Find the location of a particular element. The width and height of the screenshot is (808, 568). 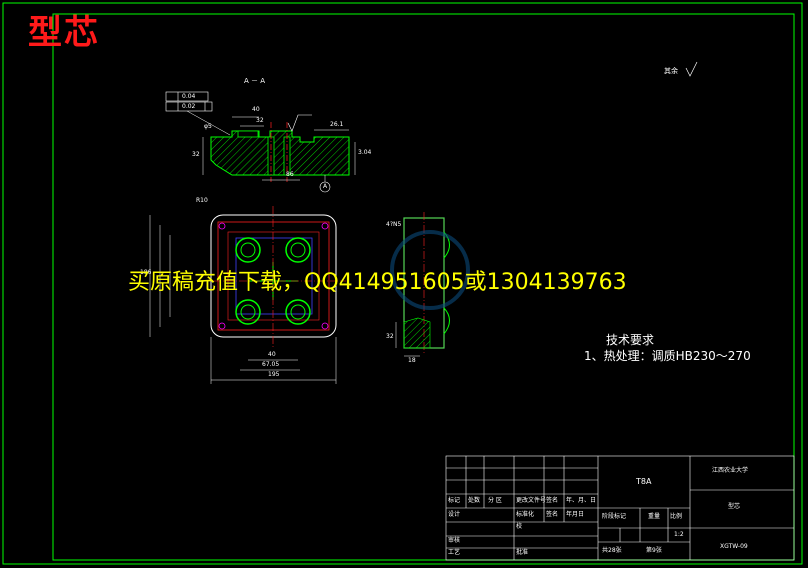

tb-zone: 分 区 is located at coordinates (495, 500).